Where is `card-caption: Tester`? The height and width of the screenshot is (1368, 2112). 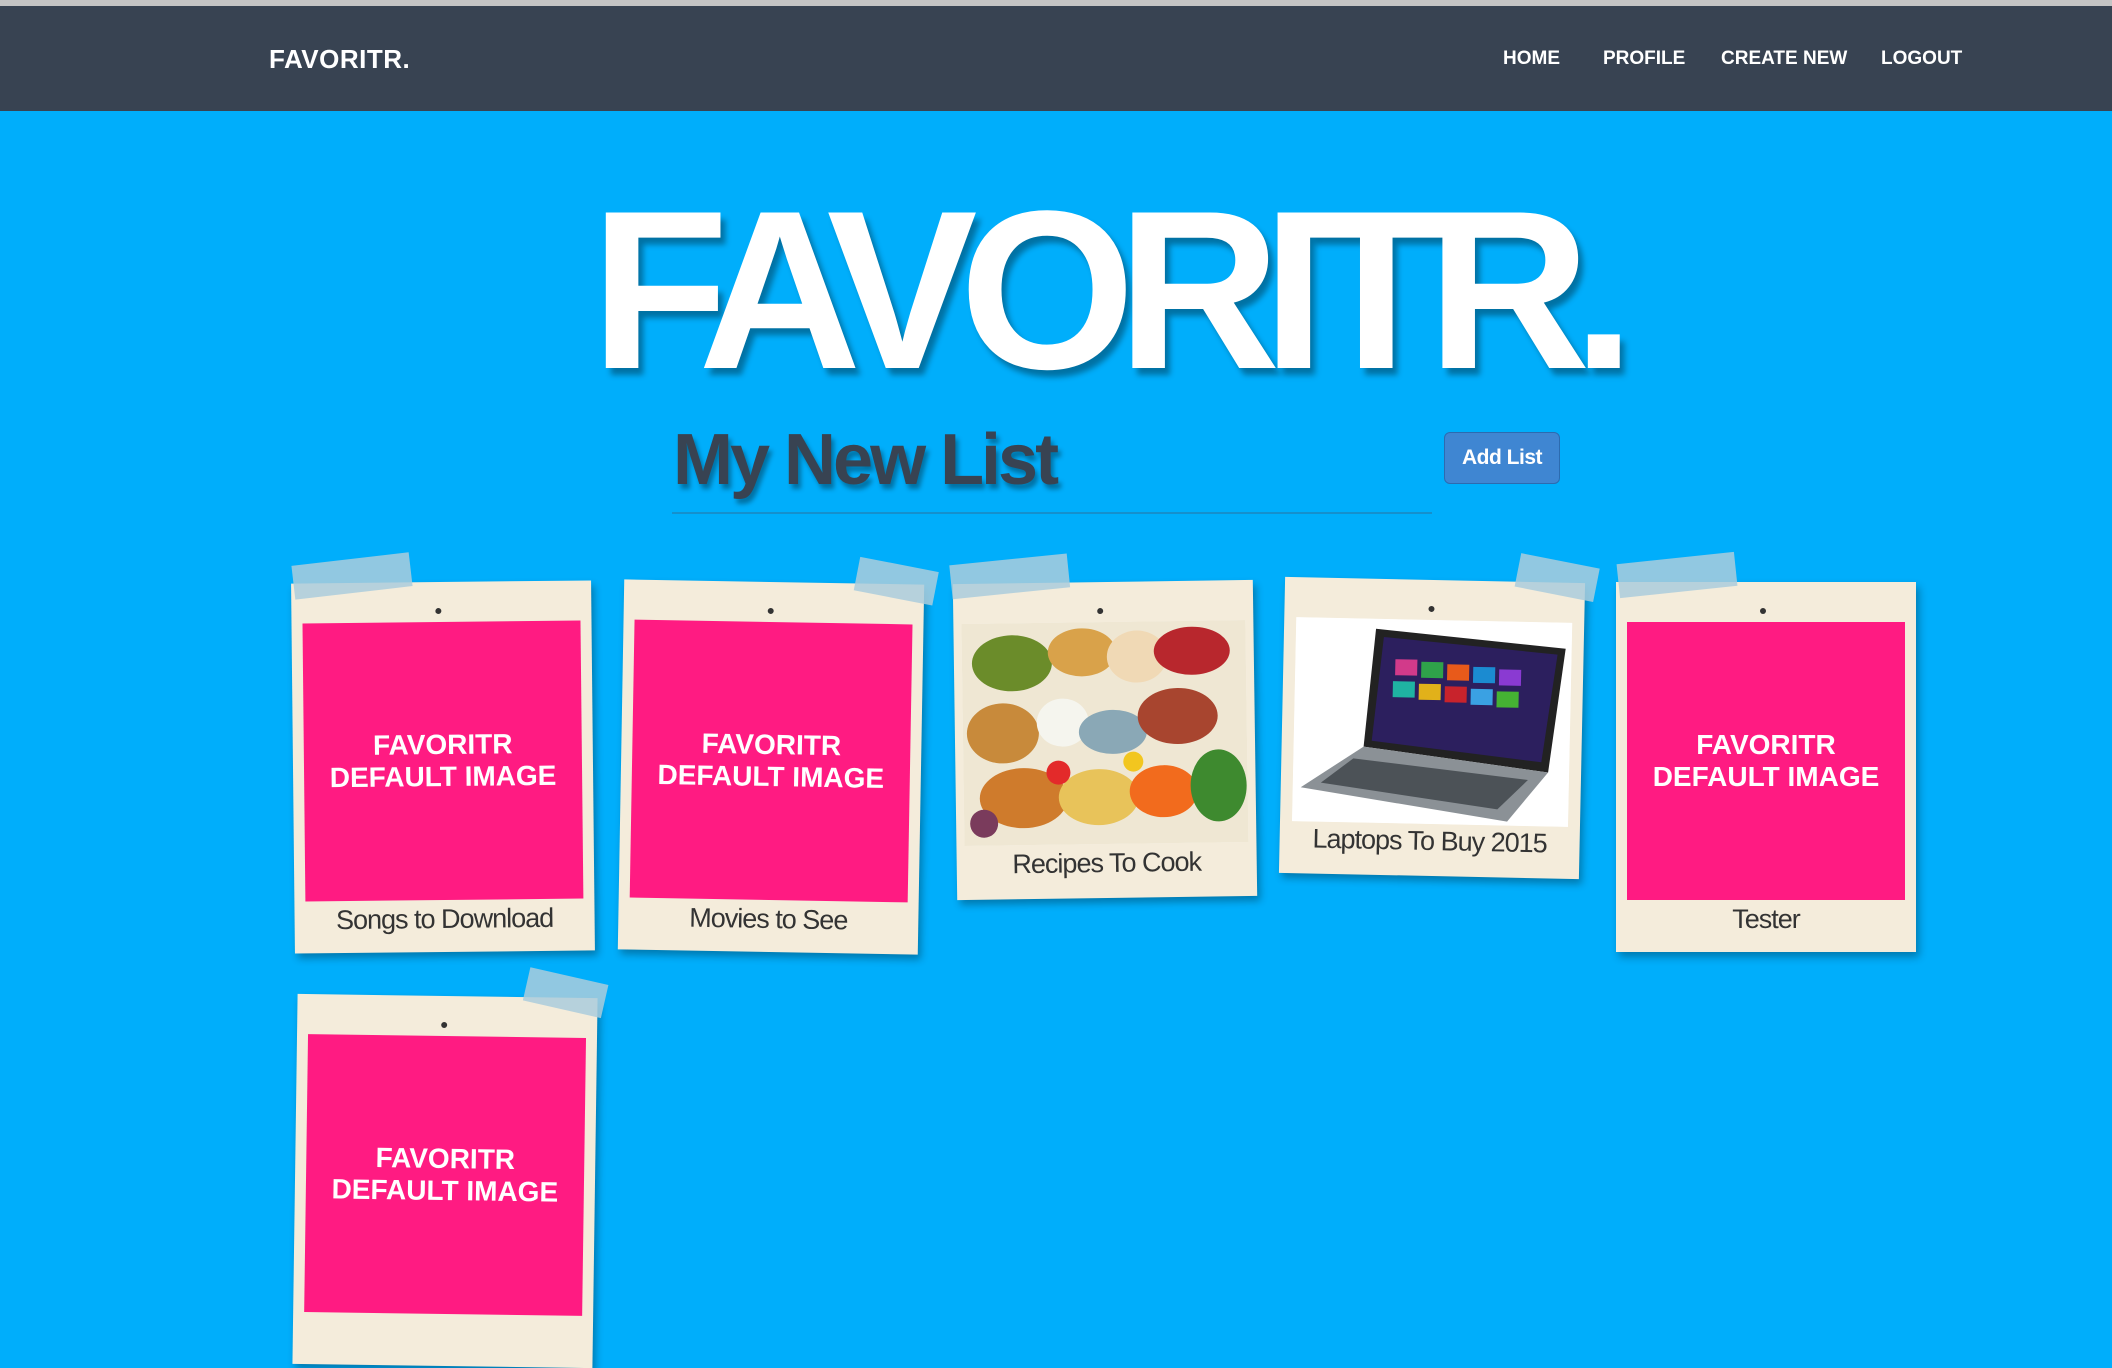 card-caption: Tester is located at coordinates (1766, 919).